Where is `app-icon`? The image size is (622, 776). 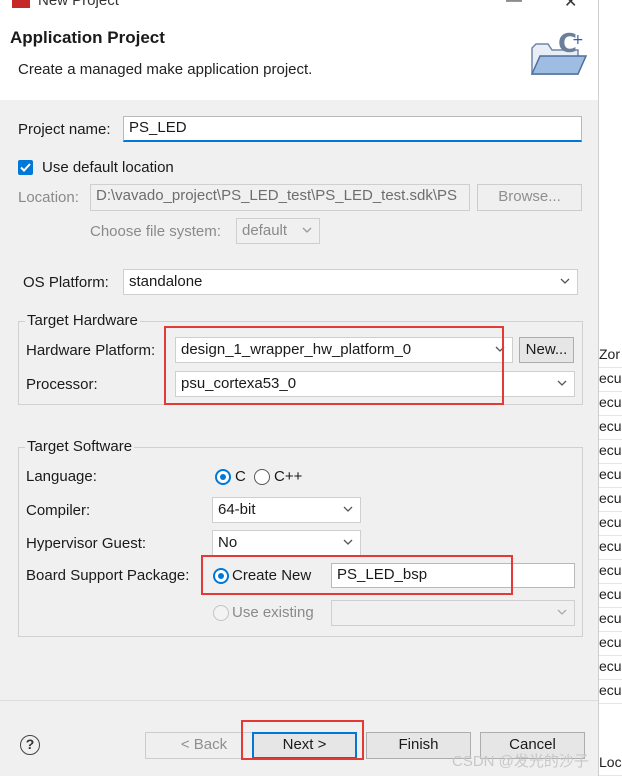
app-icon is located at coordinates (21, 4).